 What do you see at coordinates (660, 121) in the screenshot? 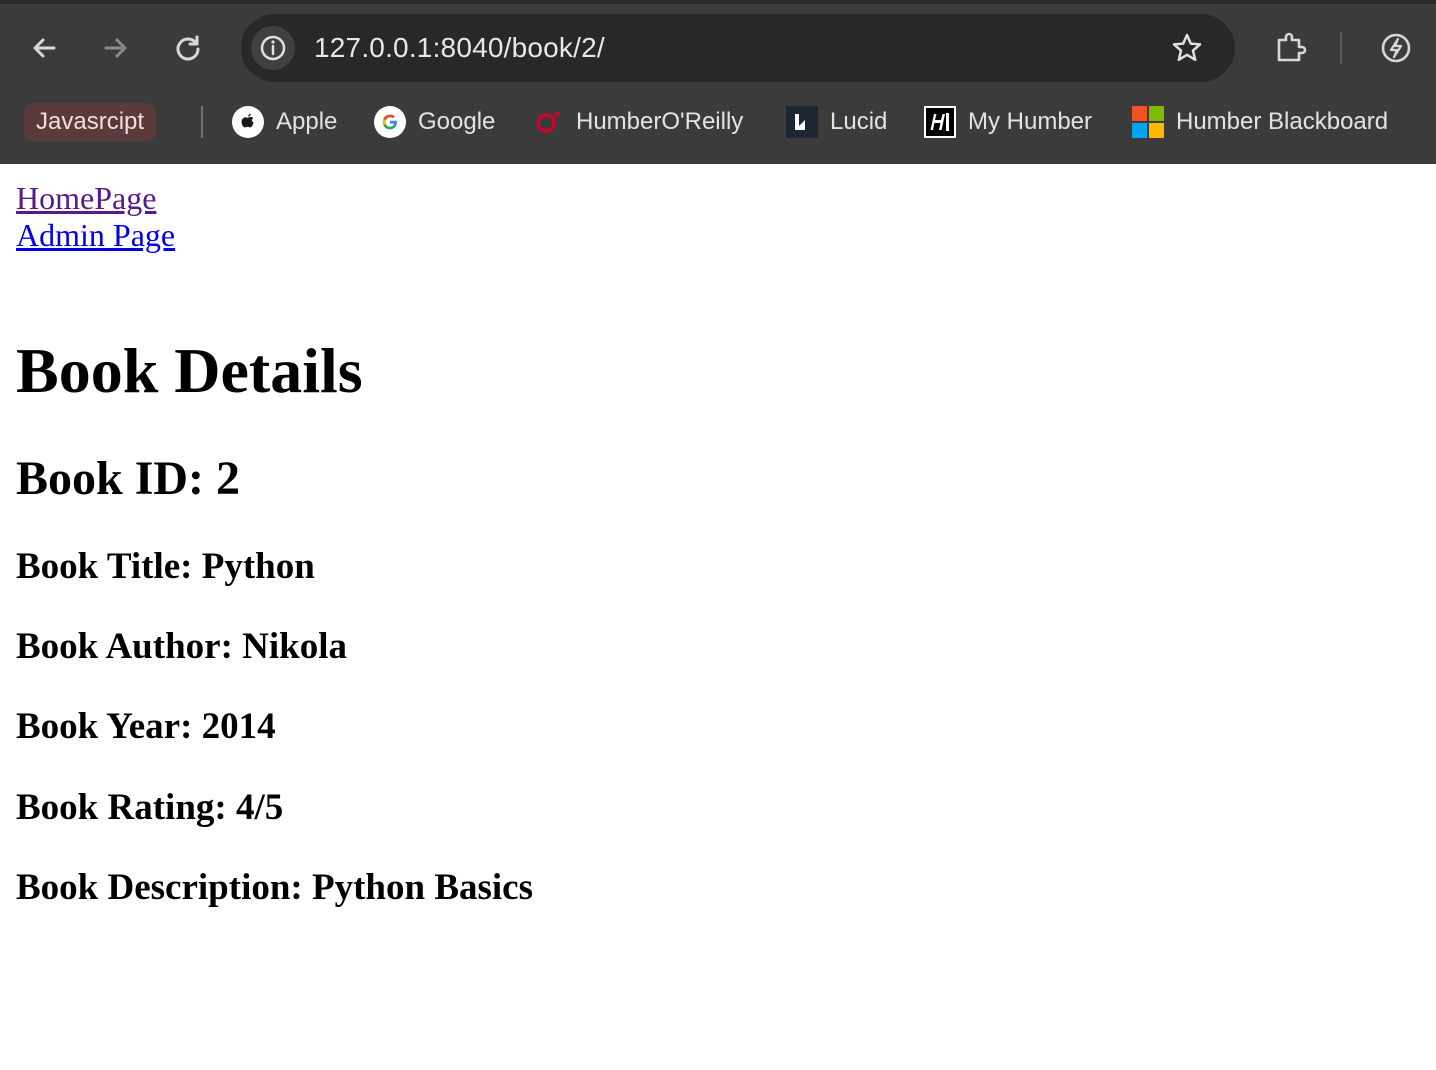
I see `bookmark-label: HumberO'Reilly` at bounding box center [660, 121].